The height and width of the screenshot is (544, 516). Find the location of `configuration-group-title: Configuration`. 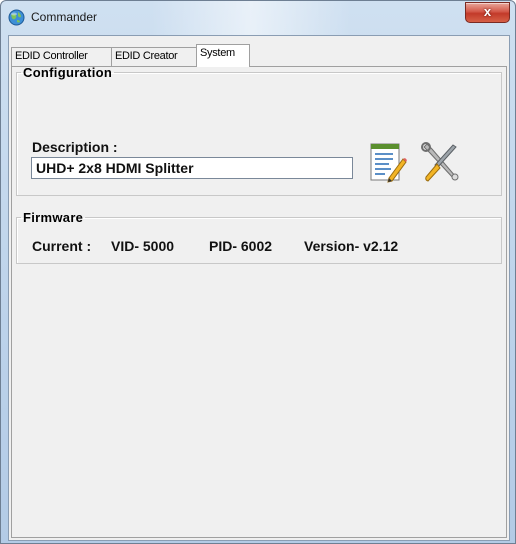

configuration-group-title: Configuration is located at coordinates (68, 72).